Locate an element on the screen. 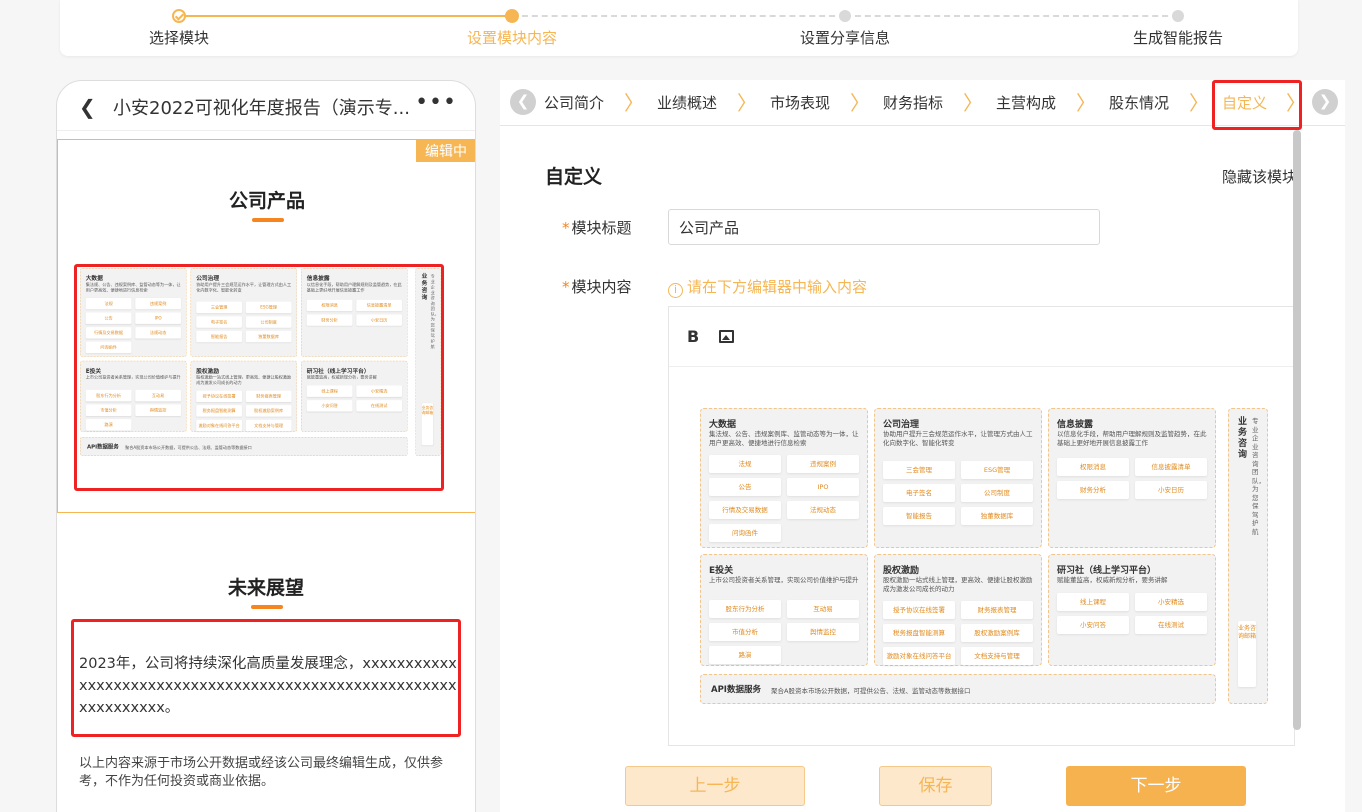 This screenshot has width=1362, height=812. diagram-chip: 行情及交易数据 is located at coordinates (745, 510).